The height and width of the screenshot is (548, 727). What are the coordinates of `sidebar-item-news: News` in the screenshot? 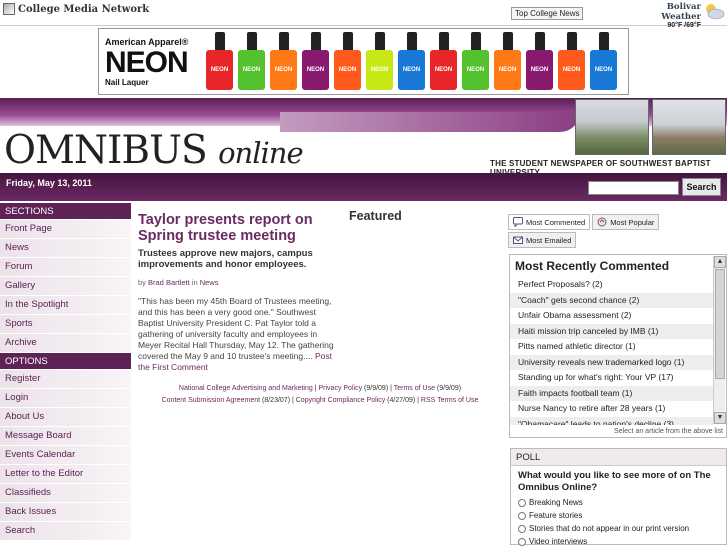 It's located at (65, 248).